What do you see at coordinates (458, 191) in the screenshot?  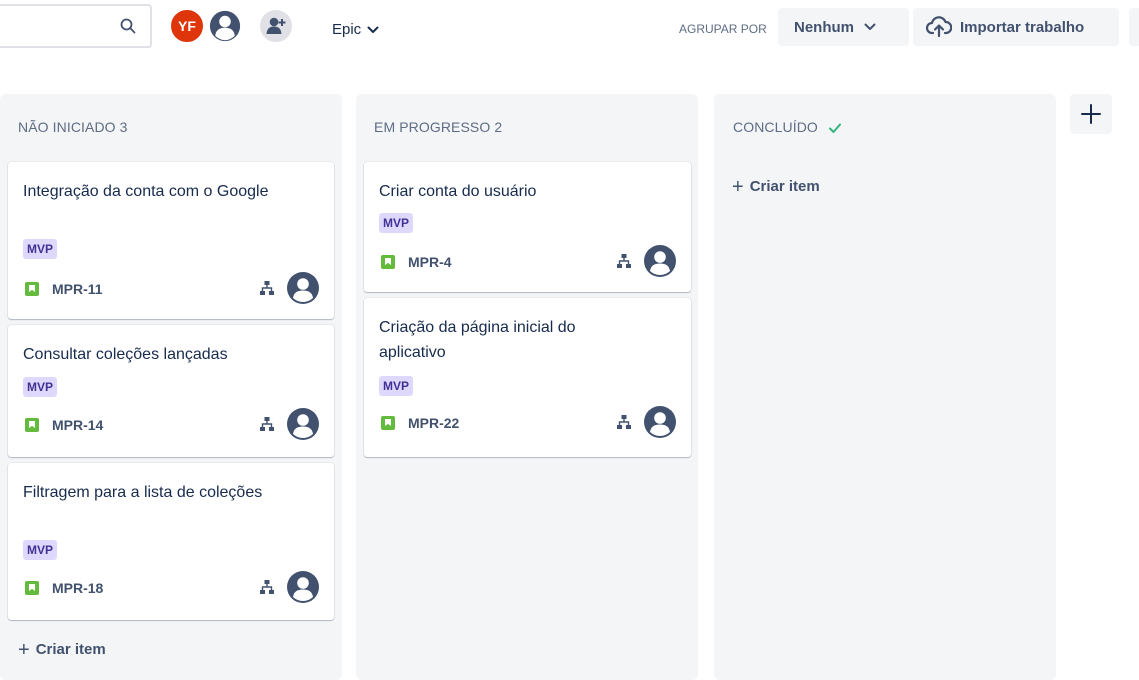 I see `issue-title: Criar conta do usuário` at bounding box center [458, 191].